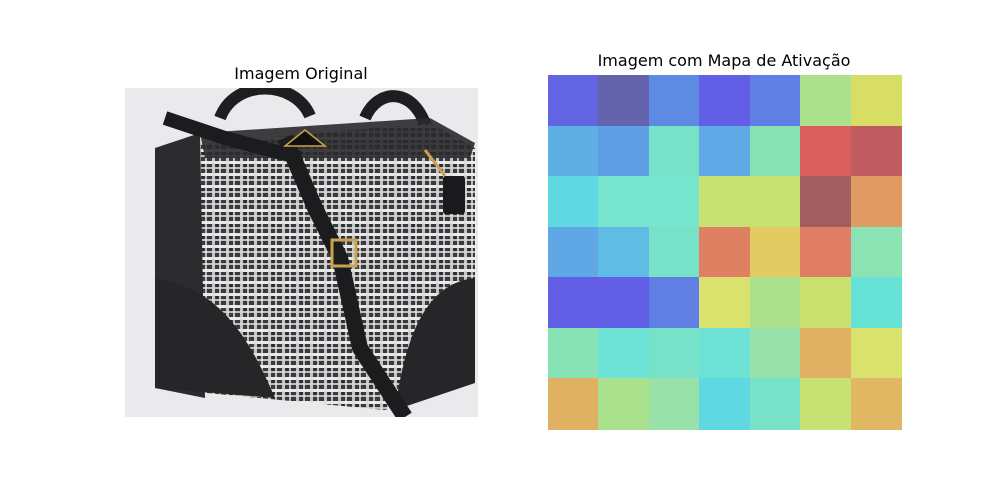  What do you see at coordinates (724, 60) in the screenshot?
I see `activation-map-title: Imagem com Mapa de Ativação` at bounding box center [724, 60].